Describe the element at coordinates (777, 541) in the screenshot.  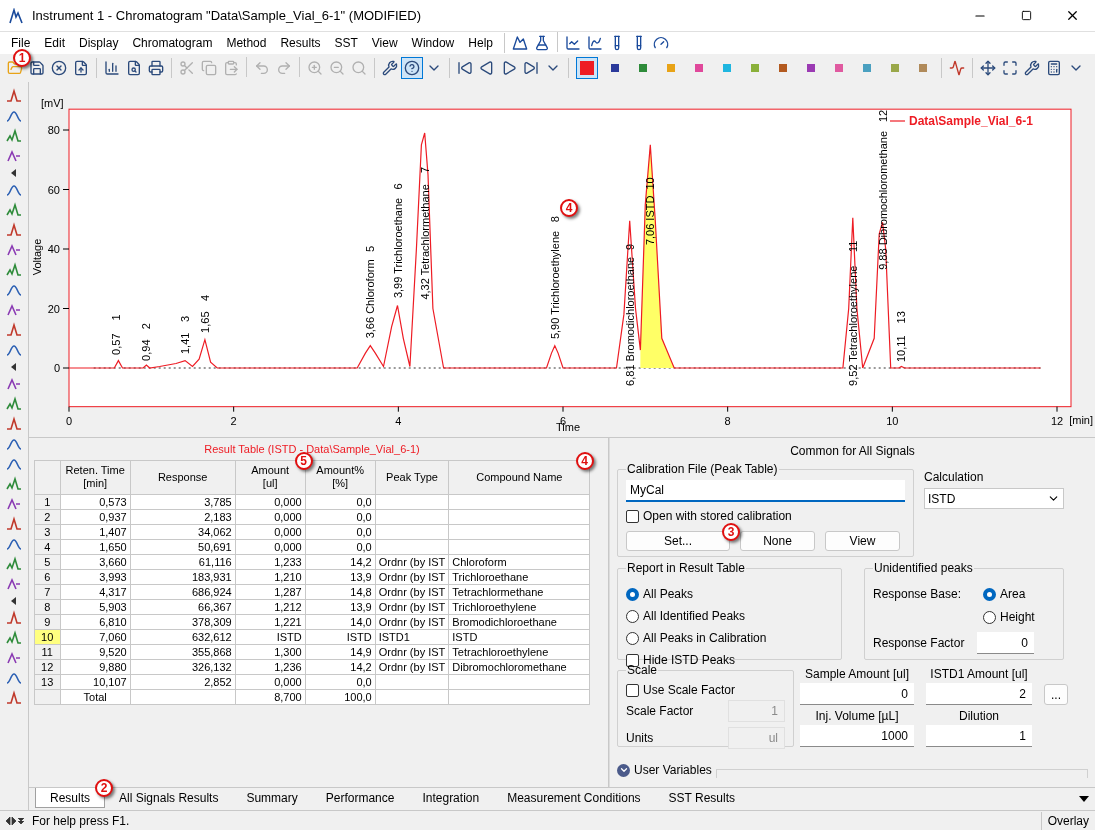
I see `dialog-button: None` at that location.